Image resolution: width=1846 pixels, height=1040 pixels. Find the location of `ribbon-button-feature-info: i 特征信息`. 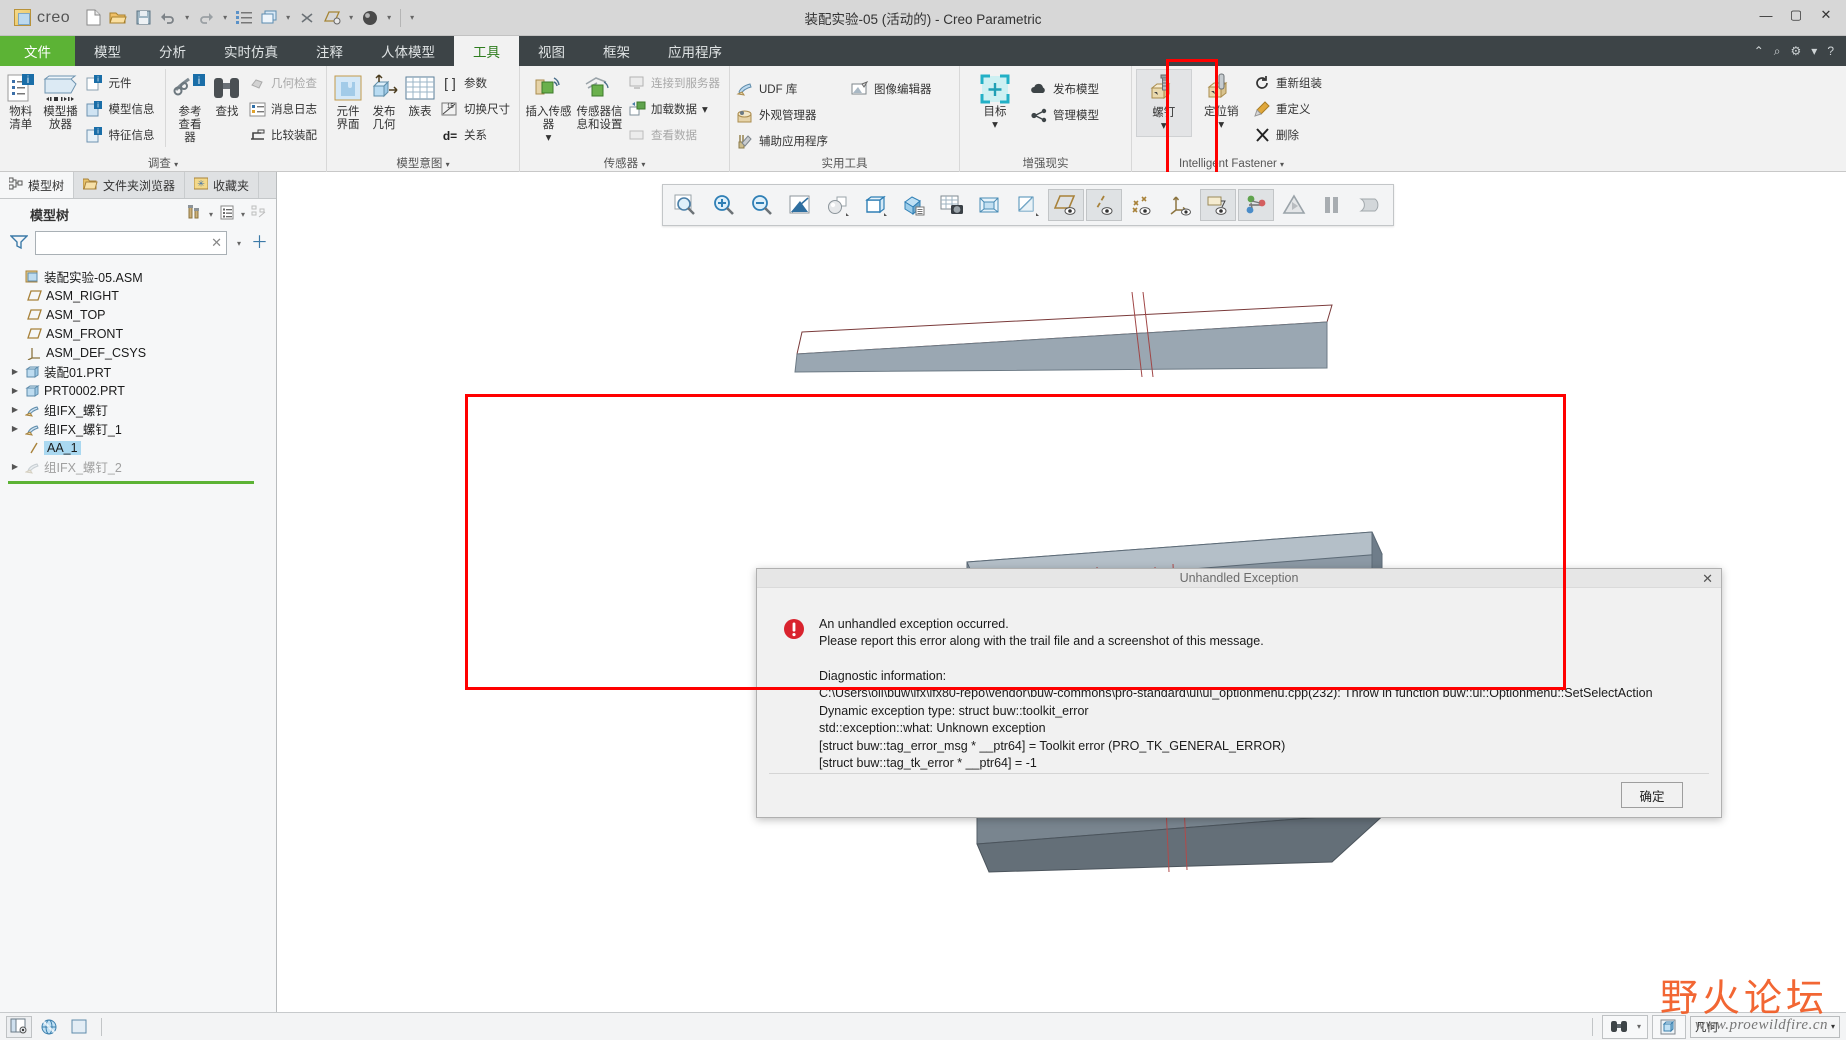

ribbon-button-feature-info: i 特征信息 is located at coordinates (121, 135).